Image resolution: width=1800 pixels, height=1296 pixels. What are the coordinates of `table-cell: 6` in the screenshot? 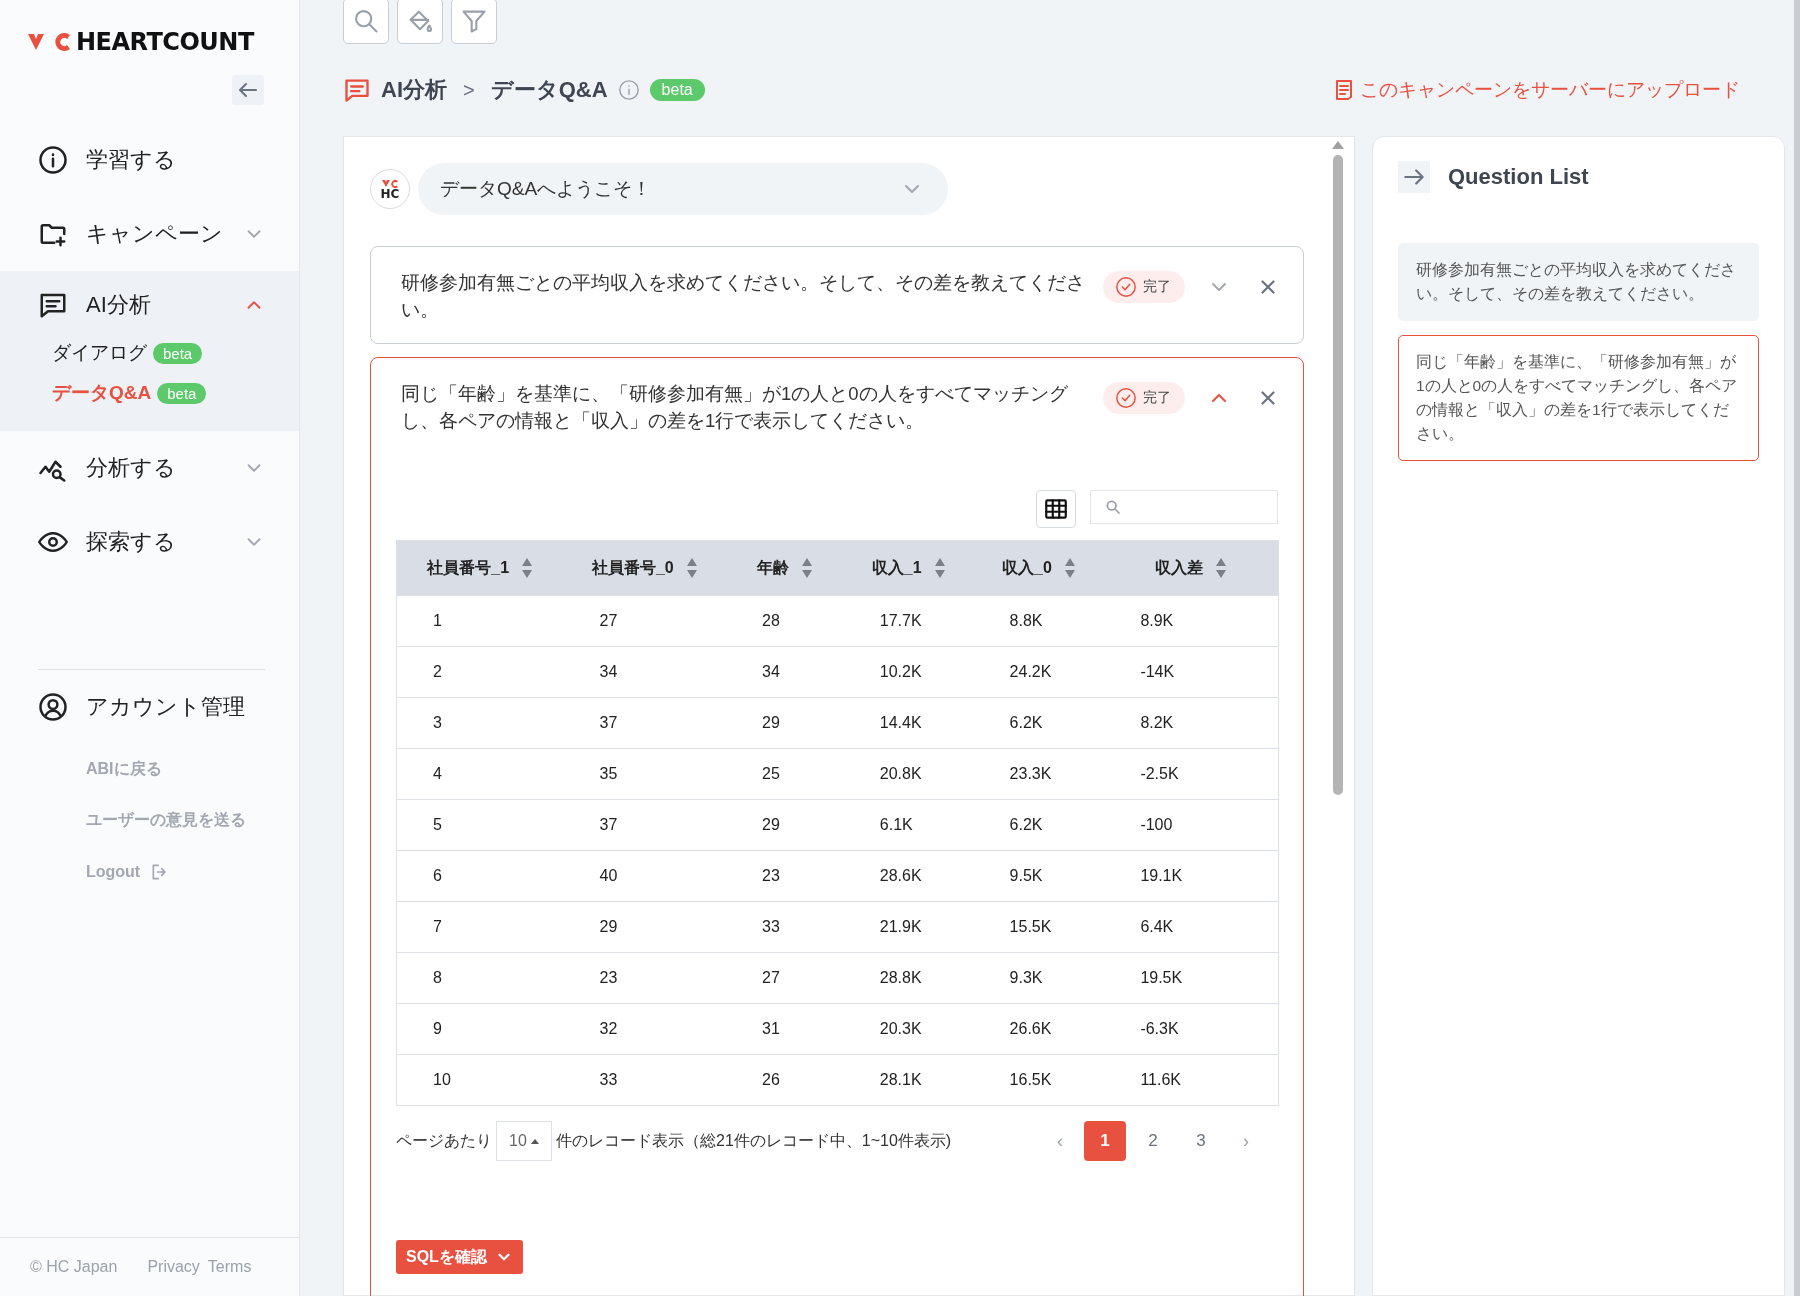 It's located at (480, 876).